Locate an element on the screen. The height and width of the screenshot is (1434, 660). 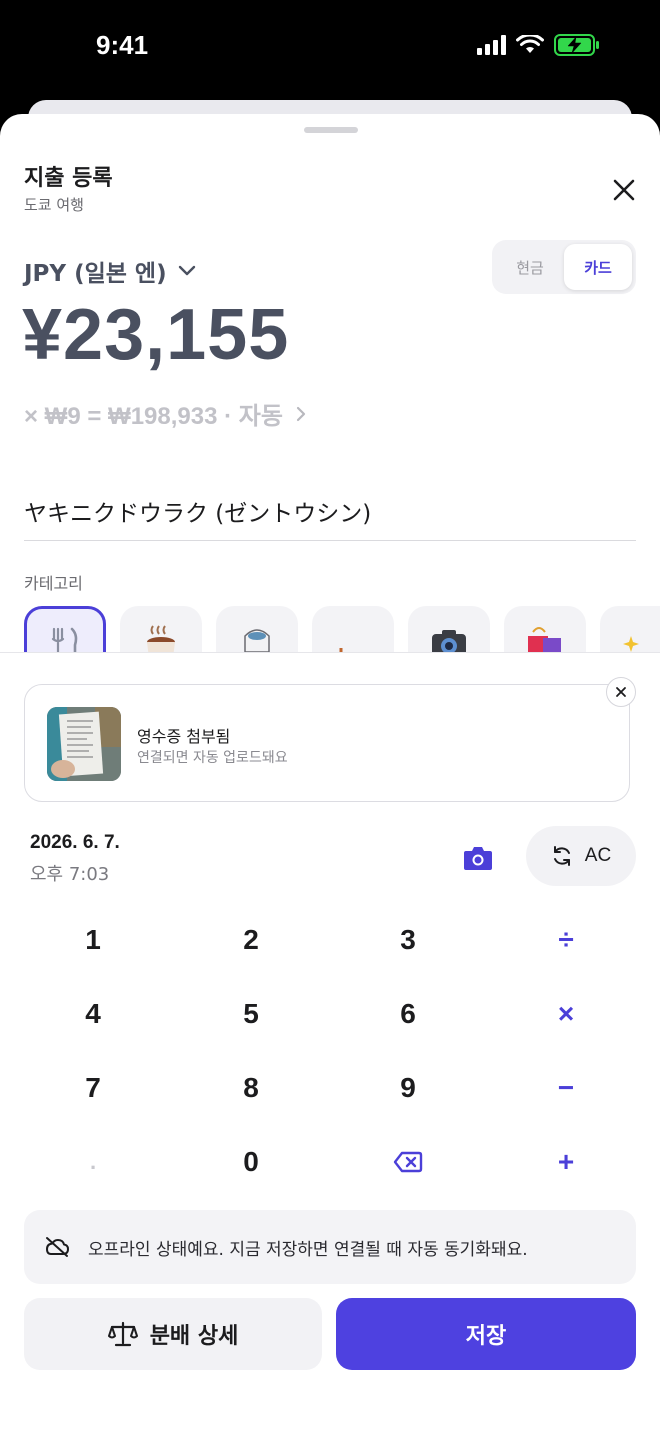
key-backspace is located at coordinates (408, 1162).